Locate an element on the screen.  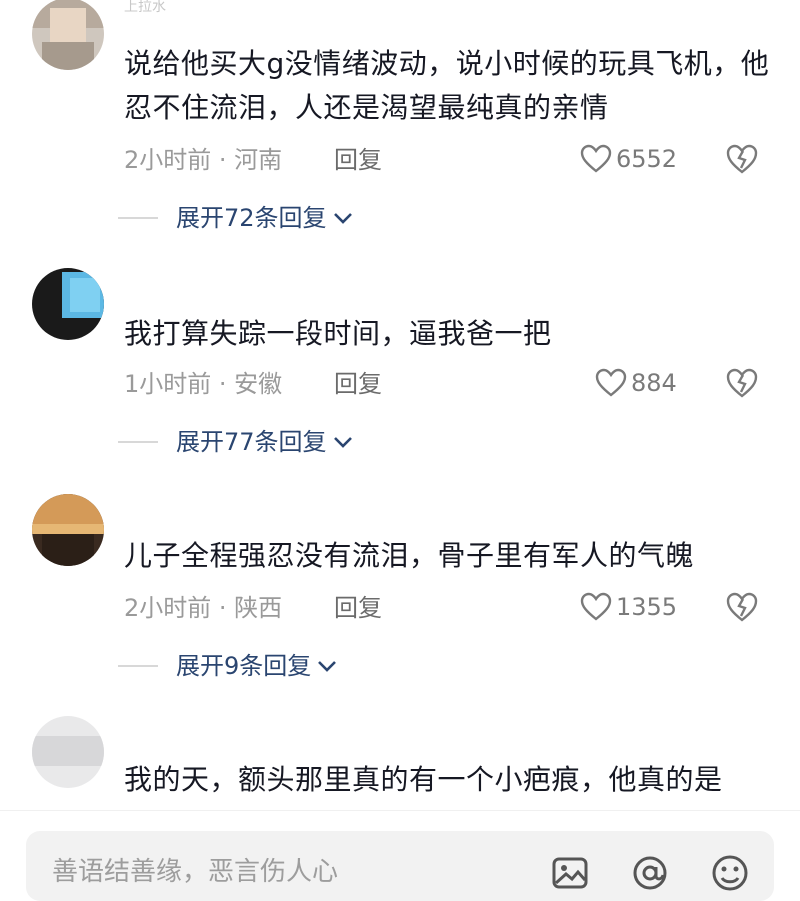
expand-replies-button: 展开77条回复 is located at coordinates (235, 442).